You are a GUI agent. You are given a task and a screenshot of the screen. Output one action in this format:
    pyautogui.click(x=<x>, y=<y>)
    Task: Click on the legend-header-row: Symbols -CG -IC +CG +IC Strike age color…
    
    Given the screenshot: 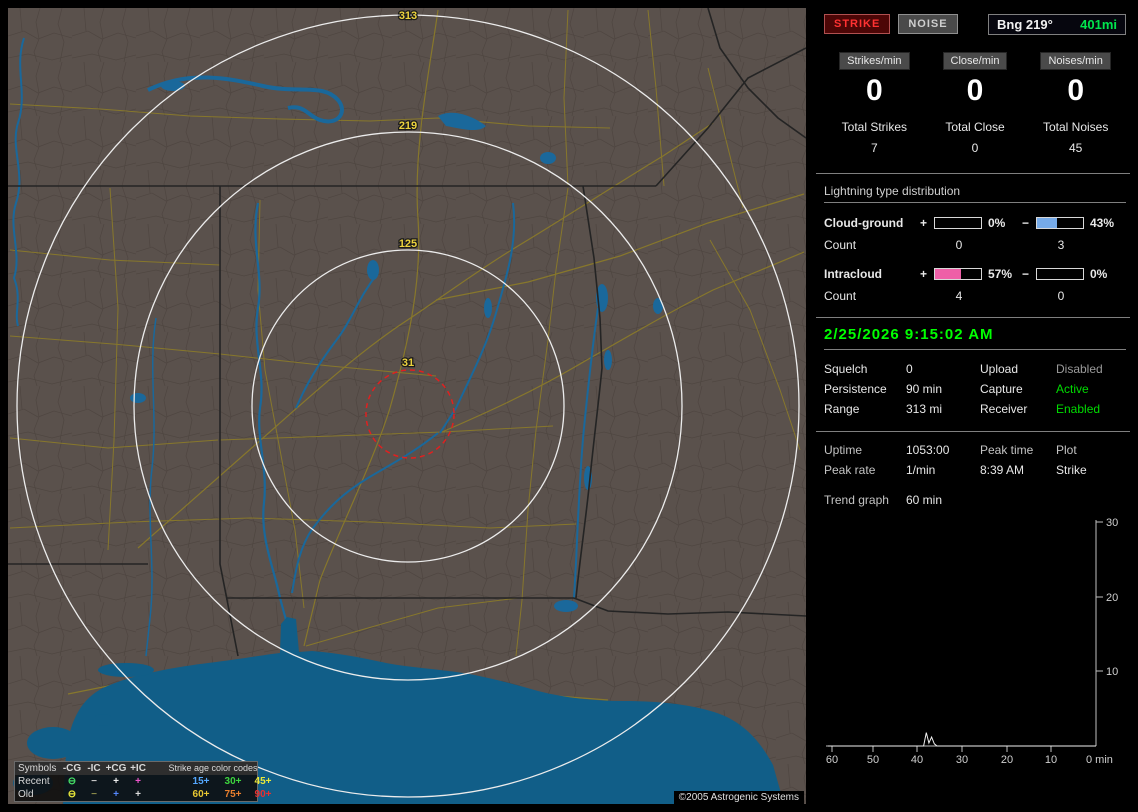 What is the action you would take?
    pyautogui.click(x=136, y=768)
    